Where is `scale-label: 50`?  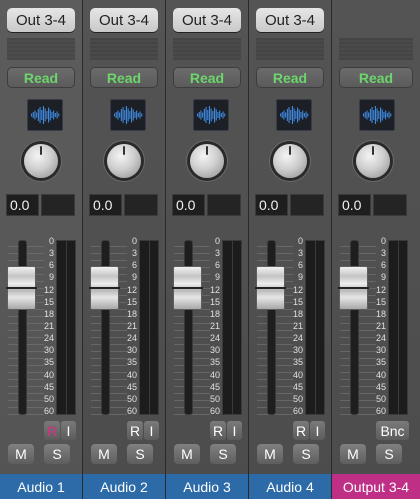 scale-label: 50 is located at coordinates (131, 398).